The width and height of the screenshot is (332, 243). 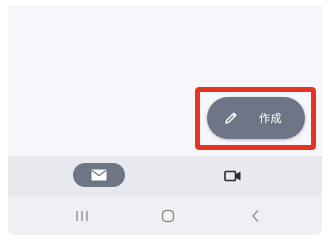 I want to click on back-icon, so click(x=255, y=216).